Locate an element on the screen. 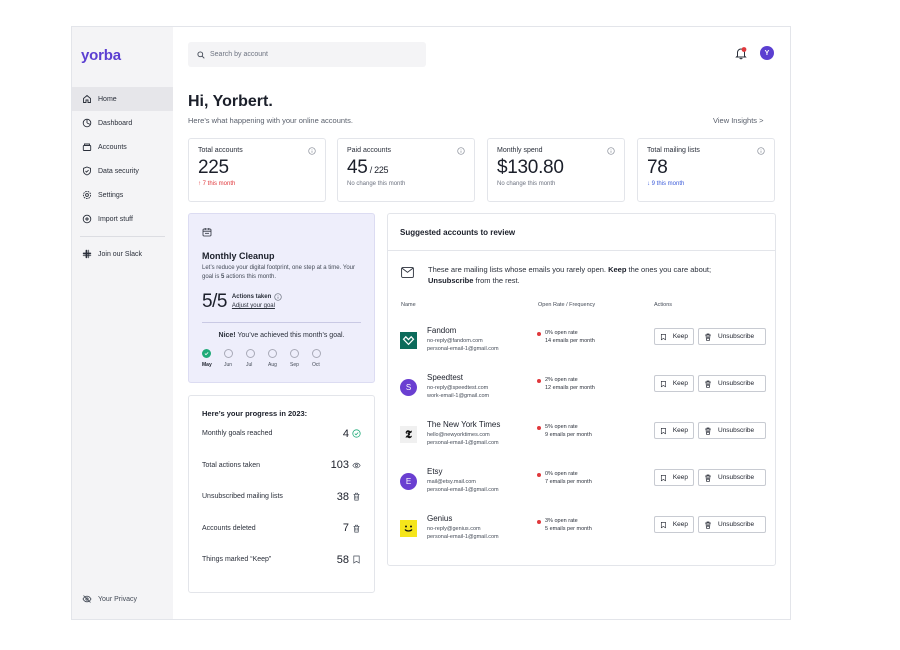 This screenshot has width=900, height=650. actions-progress-value: 5/5 is located at coordinates (214, 301).